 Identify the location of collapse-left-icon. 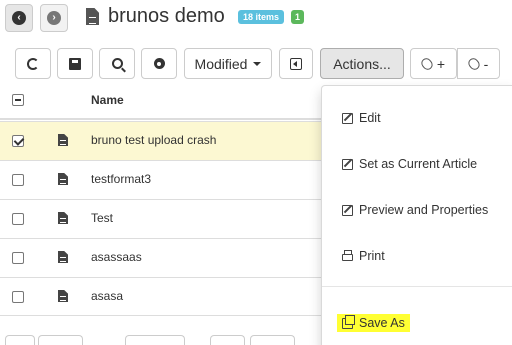
(296, 63).